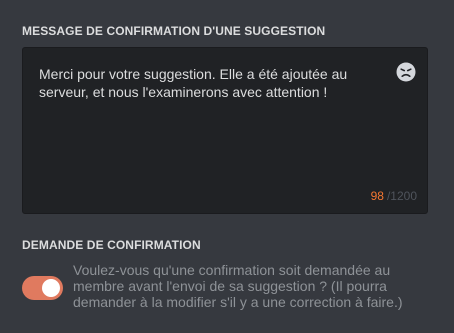 Image resolution: width=454 pixels, height=333 pixels. What do you see at coordinates (401, 196) in the screenshot?
I see `character-count-max: /1200` at bounding box center [401, 196].